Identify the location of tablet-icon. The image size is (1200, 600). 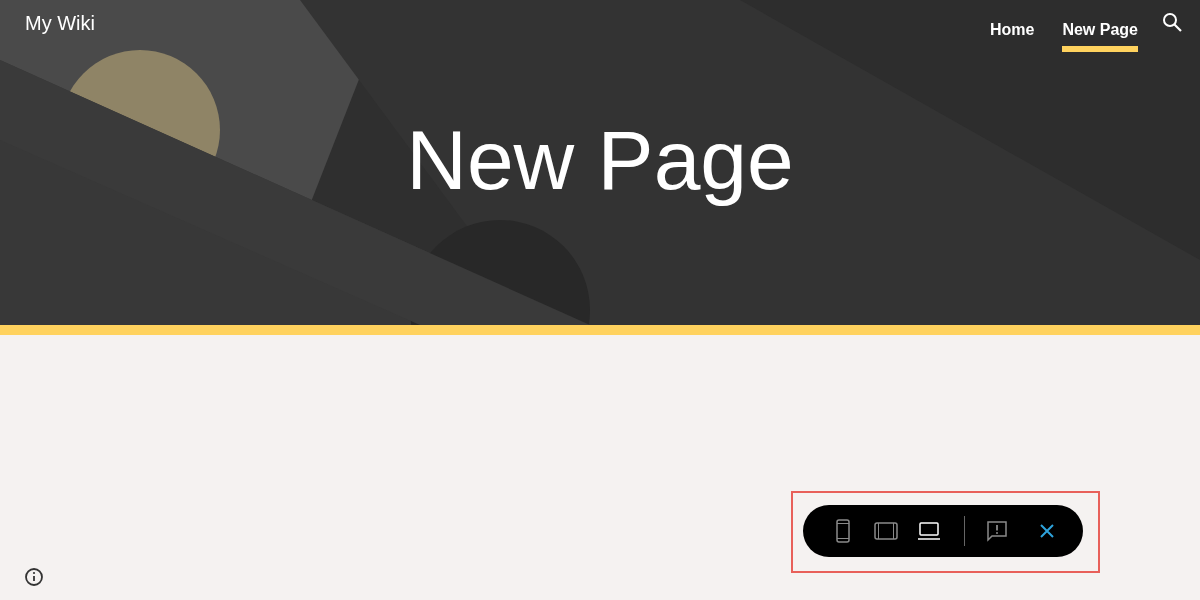
(885, 531).